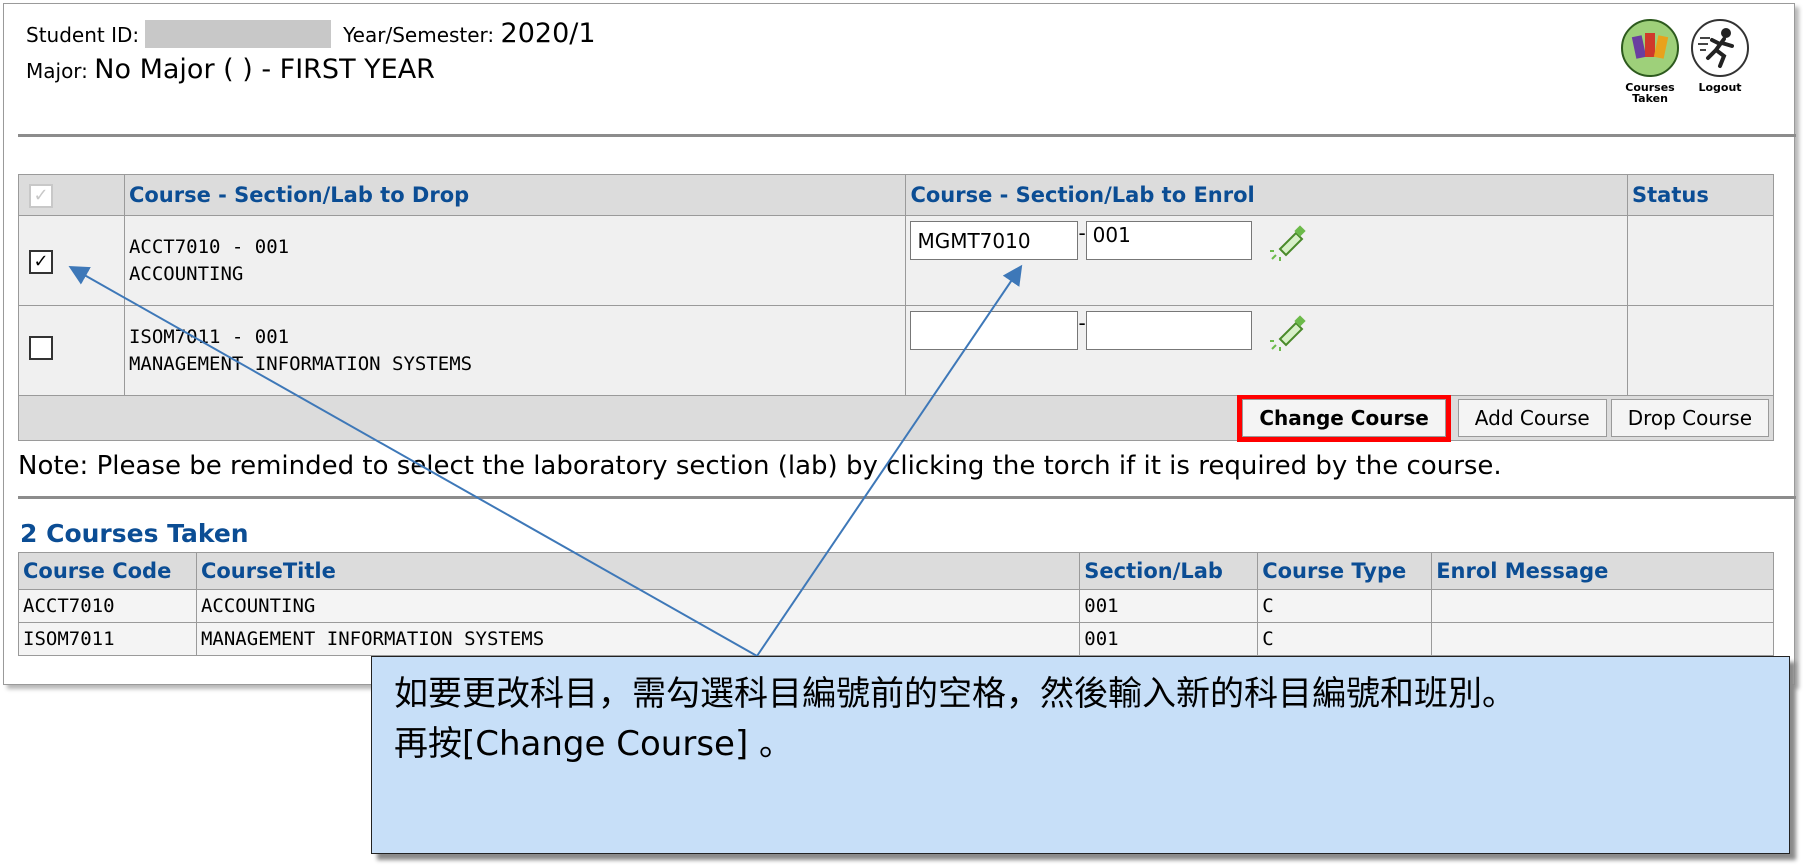 This screenshot has height=868, width=1803. Describe the element at coordinates (1720, 48) in the screenshot. I see `running-man-logout-icon` at that location.